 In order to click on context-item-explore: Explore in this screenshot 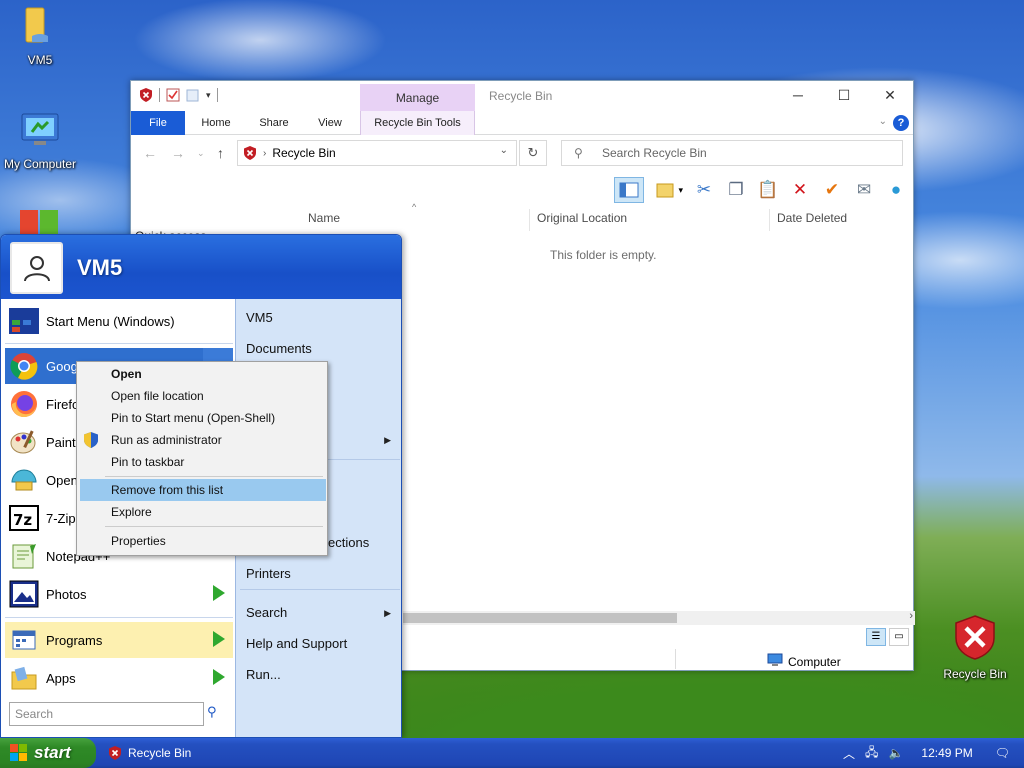, I will do `click(203, 512)`.